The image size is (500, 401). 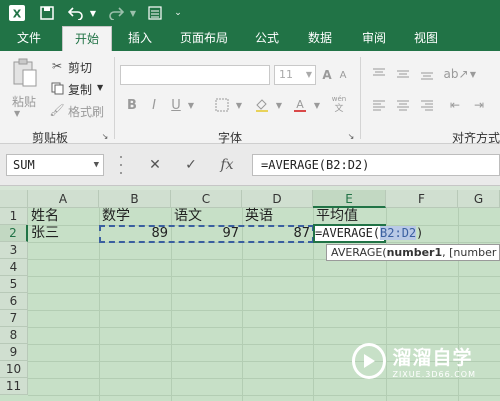 I want to click on underline-icon: U, so click(x=176, y=105).